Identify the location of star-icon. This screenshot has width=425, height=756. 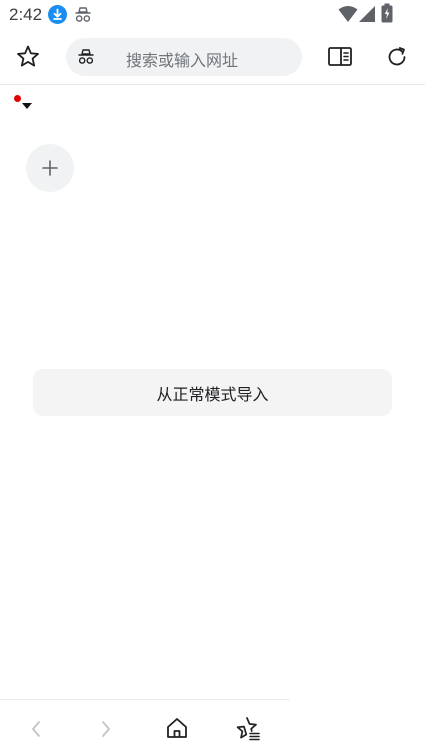
(28, 57).